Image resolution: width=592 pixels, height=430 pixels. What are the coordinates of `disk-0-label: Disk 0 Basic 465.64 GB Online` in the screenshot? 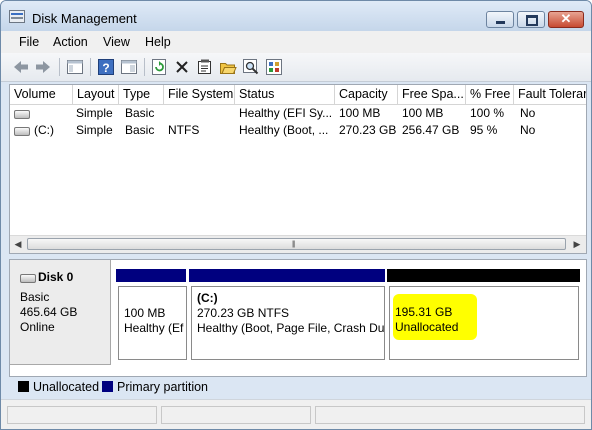 It's located at (60, 312).